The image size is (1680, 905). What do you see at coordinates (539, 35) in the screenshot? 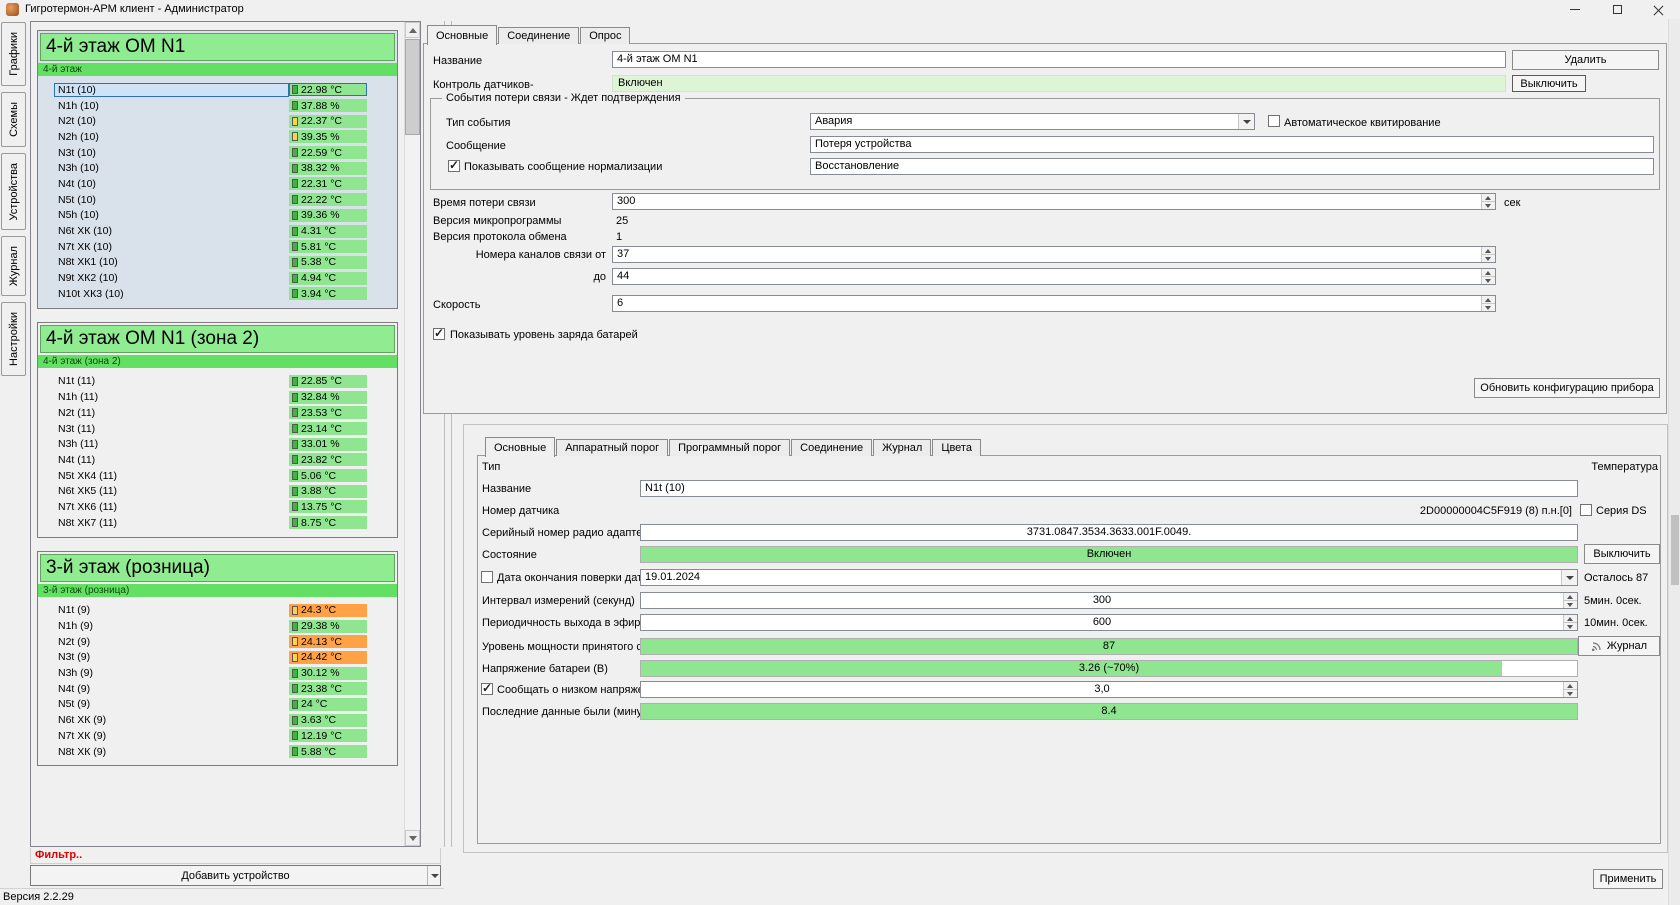
I see `tab-device-connection: Соединение` at bounding box center [539, 35].